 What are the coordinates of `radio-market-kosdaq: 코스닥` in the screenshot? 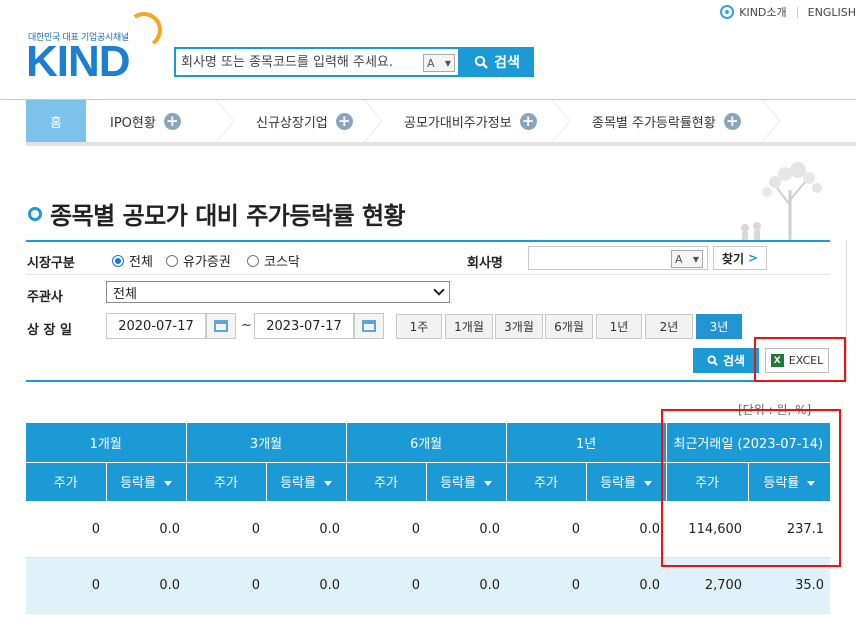 It's located at (273, 260).